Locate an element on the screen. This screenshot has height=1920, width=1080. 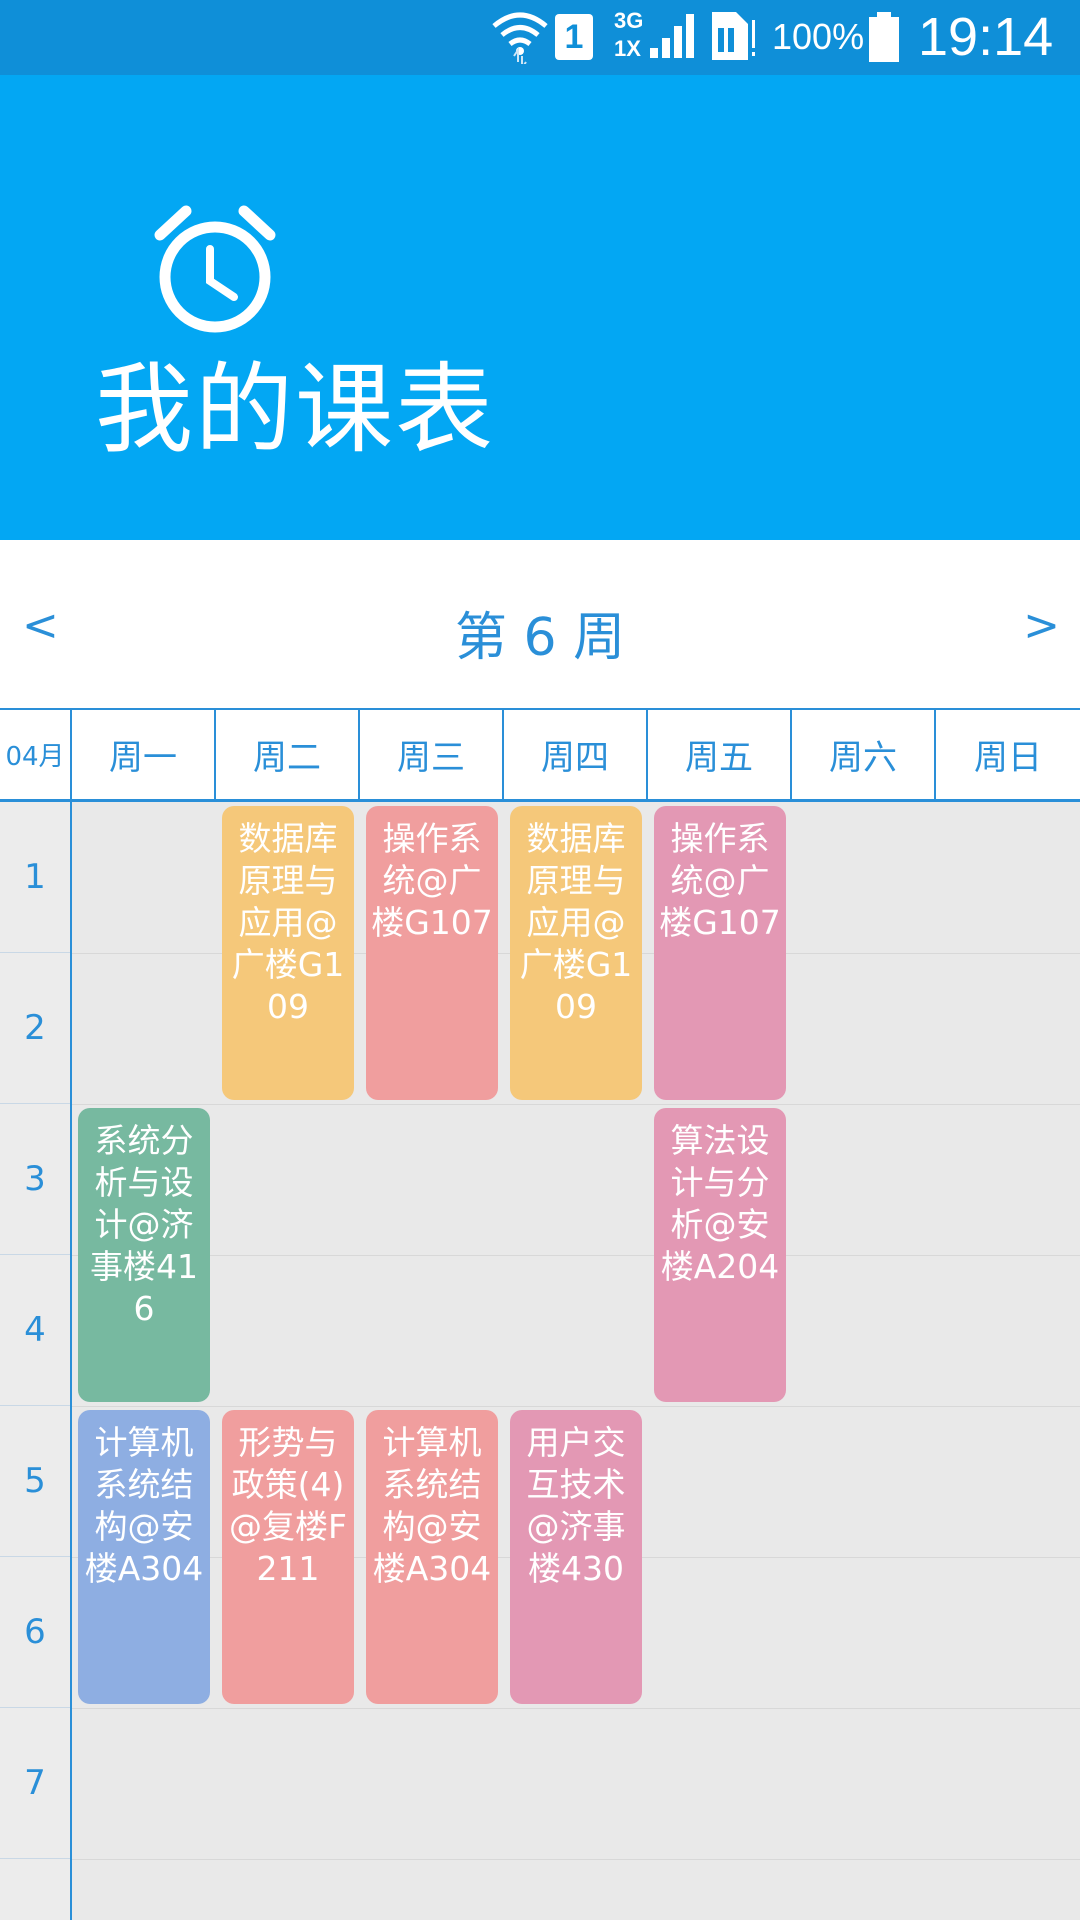
course-block: 算法设计与分析@安楼A204 is located at coordinates (720, 1255).